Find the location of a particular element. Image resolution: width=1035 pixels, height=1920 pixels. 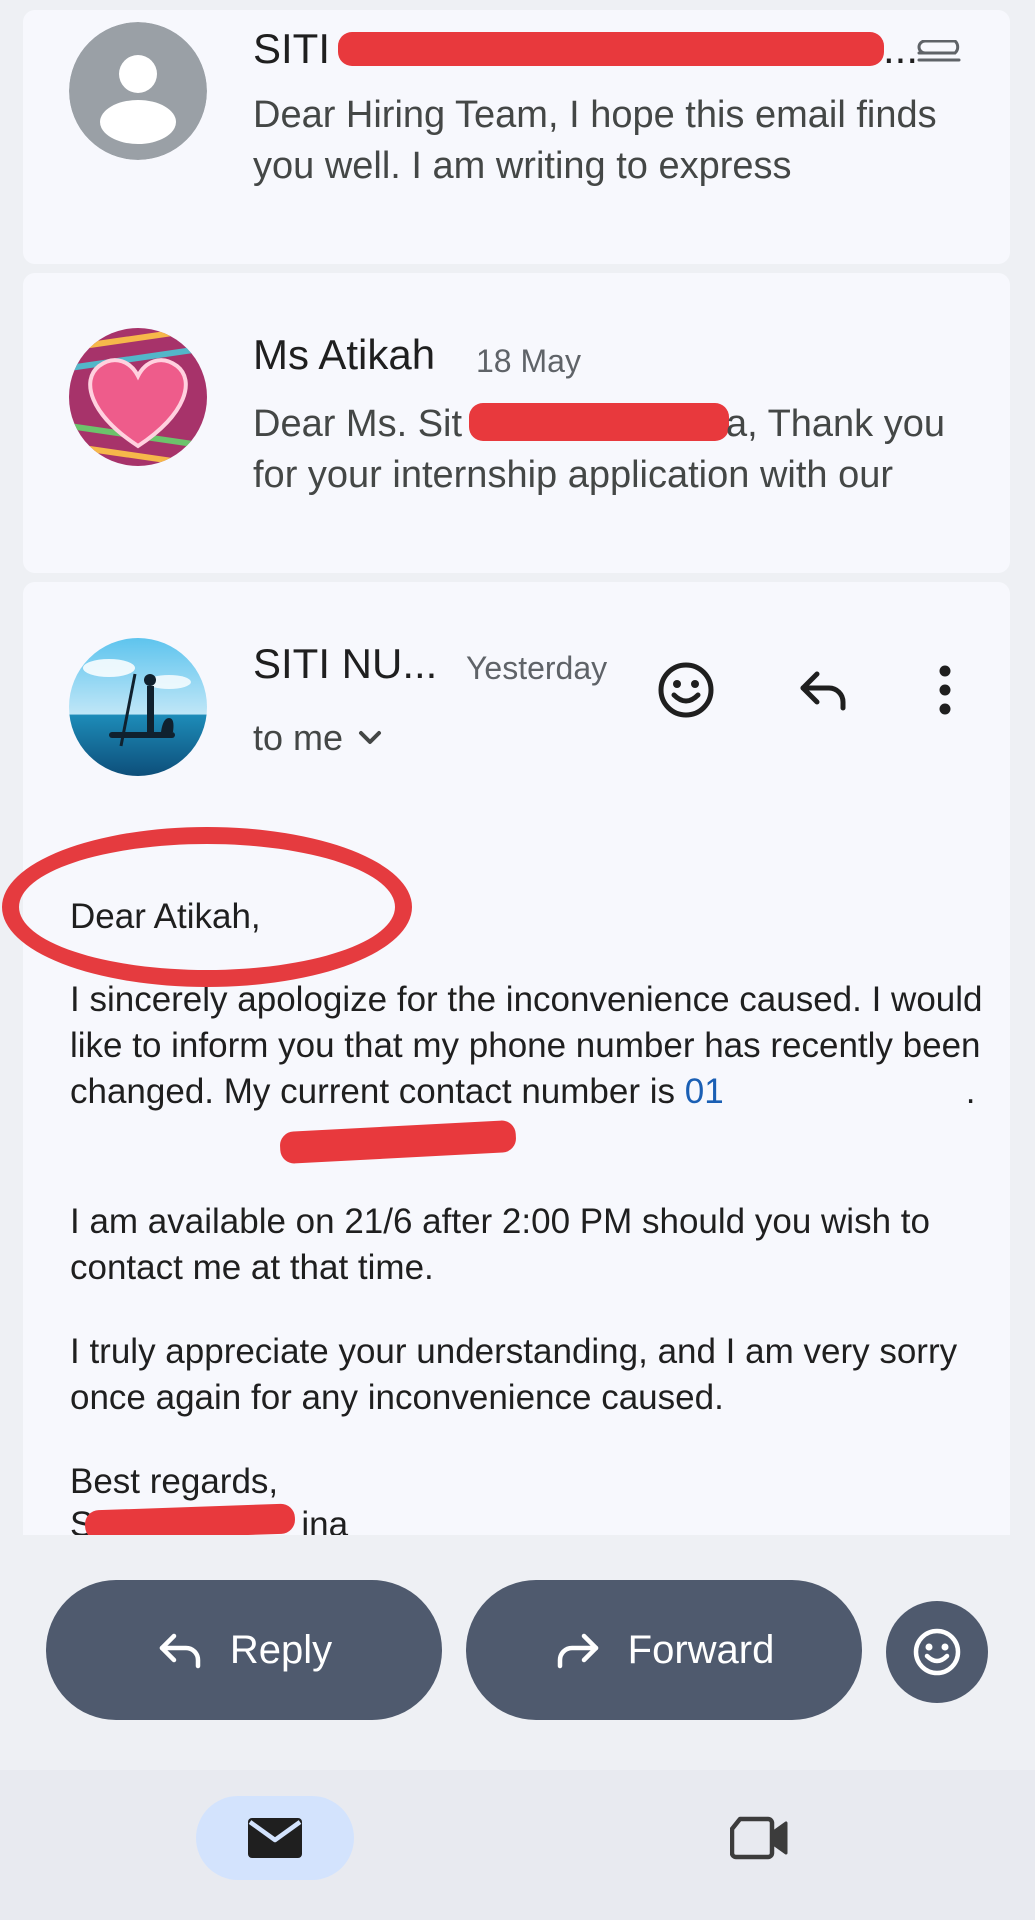

video-camera-icon is located at coordinates (759, 1838).